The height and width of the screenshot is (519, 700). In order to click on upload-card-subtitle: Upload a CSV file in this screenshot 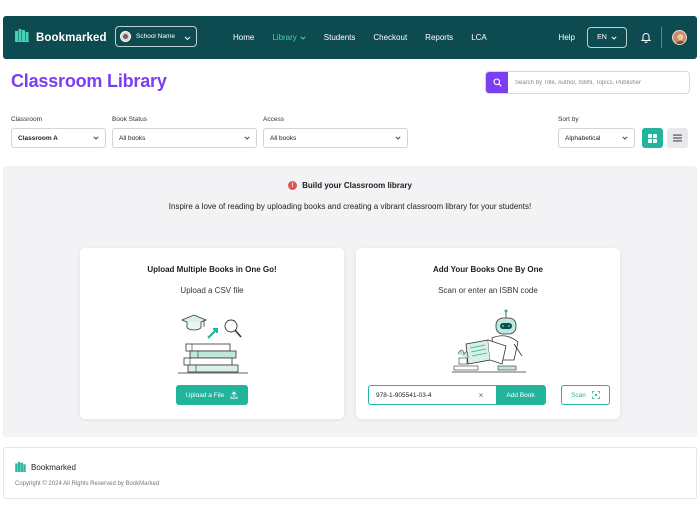, I will do `click(212, 290)`.